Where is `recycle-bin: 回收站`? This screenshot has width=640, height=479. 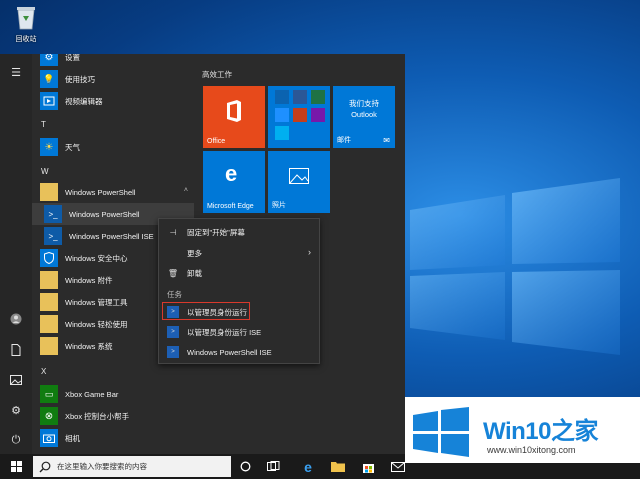 recycle-bin: 回收站 is located at coordinates (26, 24).